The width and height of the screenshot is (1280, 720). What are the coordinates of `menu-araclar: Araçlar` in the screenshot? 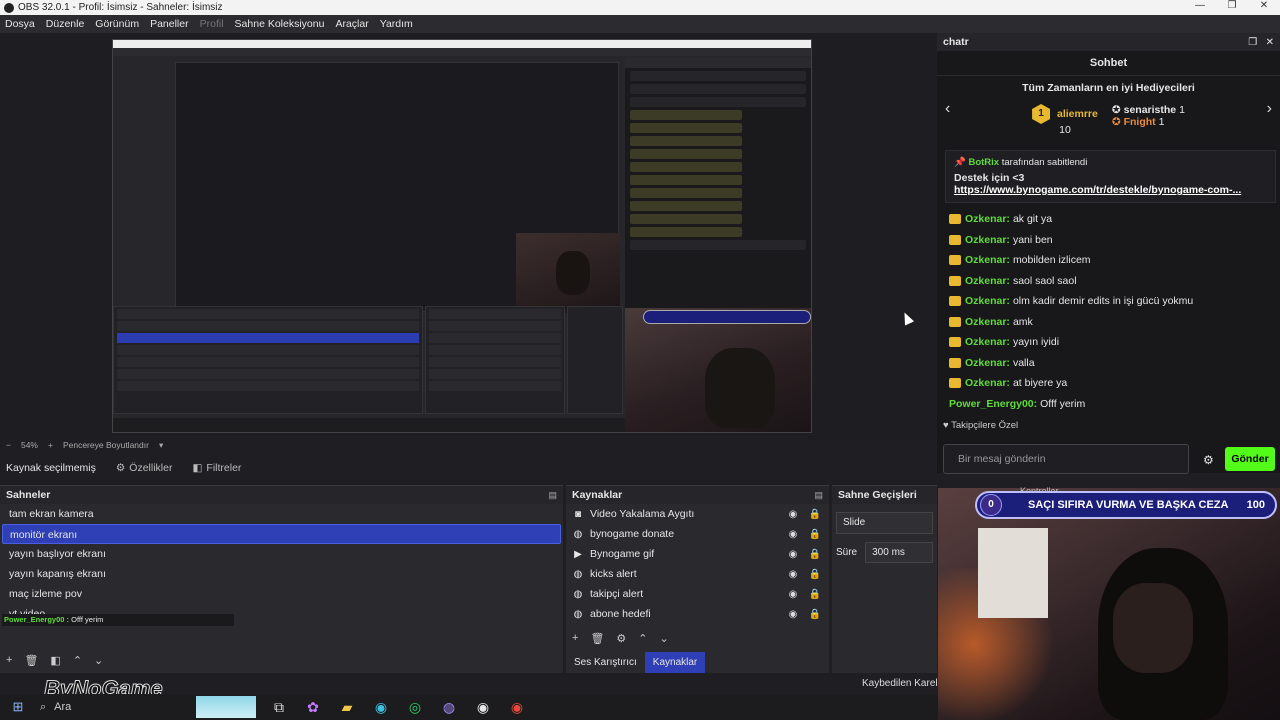 It's located at (351, 24).